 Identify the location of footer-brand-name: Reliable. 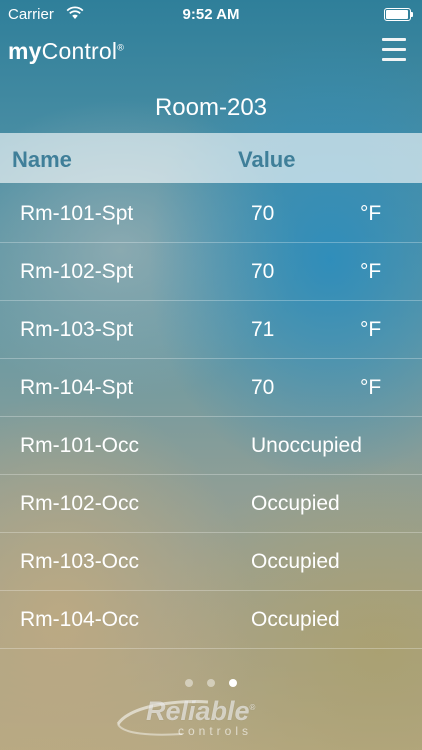
(198, 711).